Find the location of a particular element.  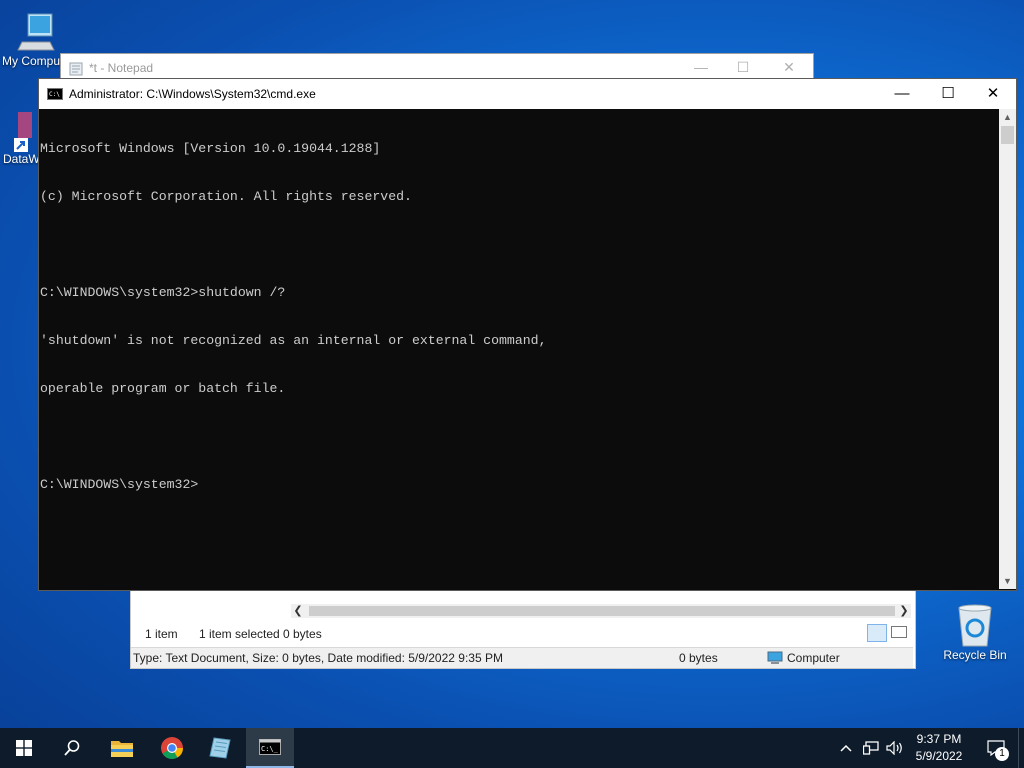

chrome-icon is located at coordinates (172, 748).